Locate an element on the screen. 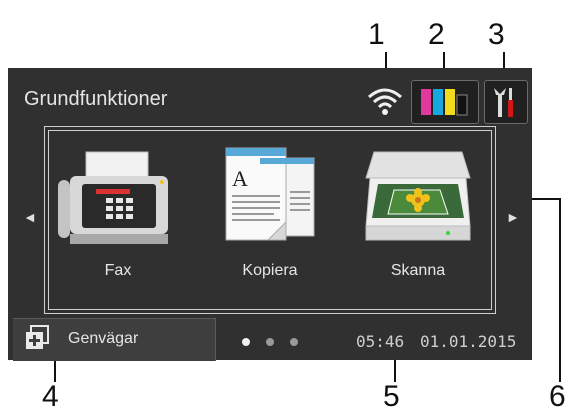 This screenshot has width=573, height=413. wifi-icon is located at coordinates (385, 101).